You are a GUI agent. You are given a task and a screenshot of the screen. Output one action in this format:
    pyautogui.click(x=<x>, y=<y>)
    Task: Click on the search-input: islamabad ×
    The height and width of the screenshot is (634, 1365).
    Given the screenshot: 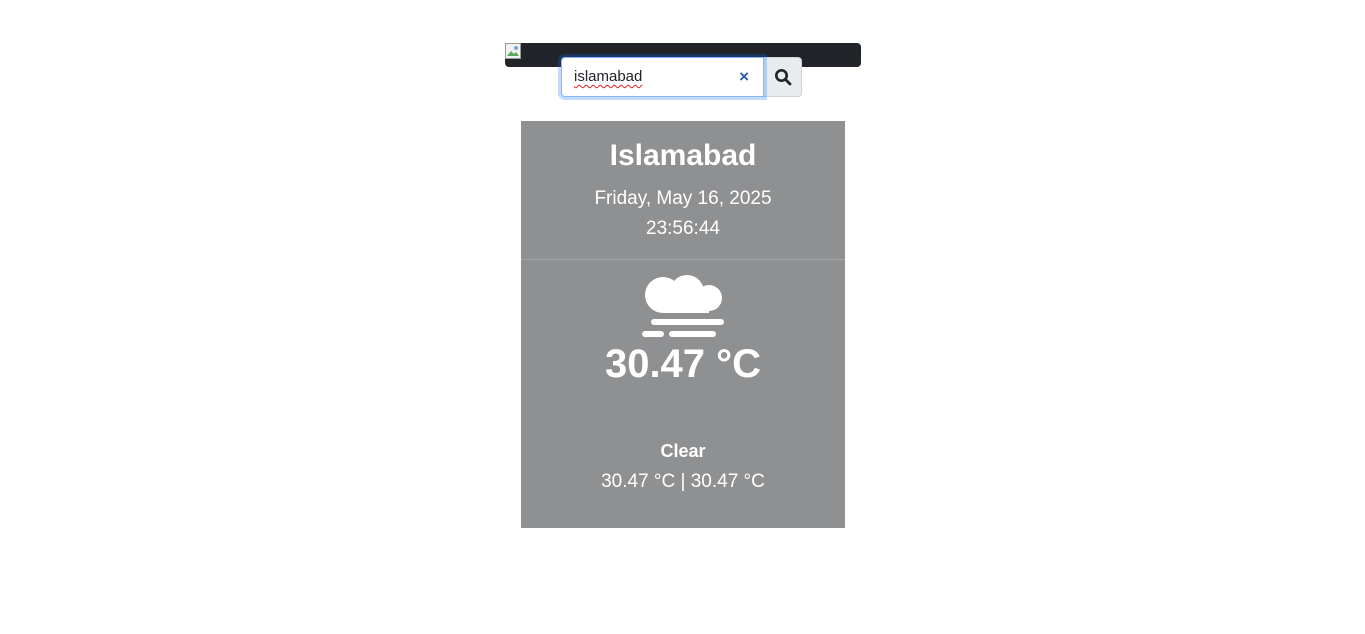 What is the action you would take?
    pyautogui.click(x=662, y=77)
    